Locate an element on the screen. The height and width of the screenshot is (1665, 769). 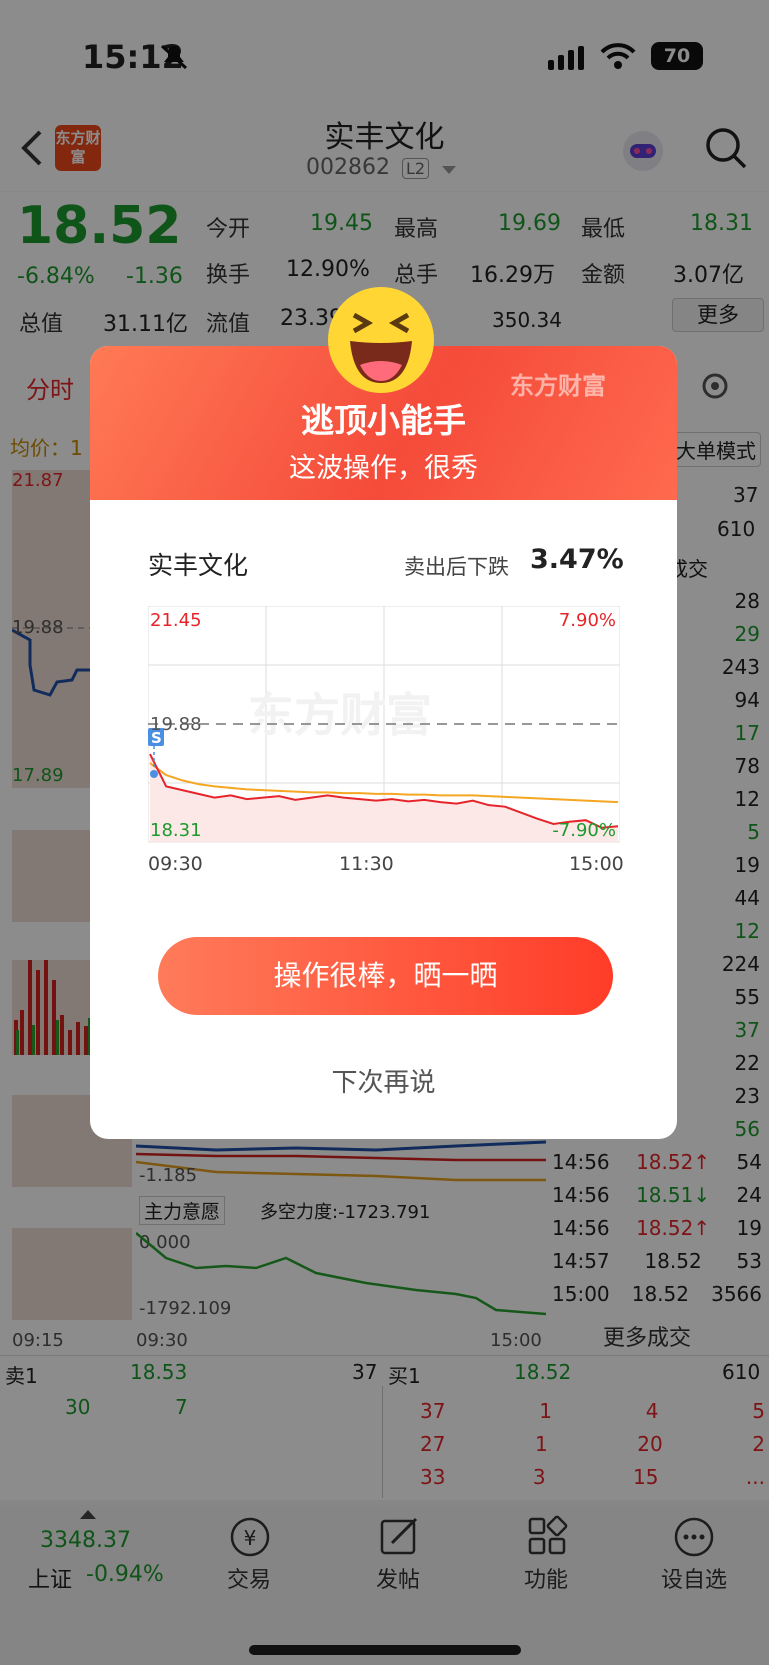
y-top-label: 21.45 is located at coordinates (176, 620).